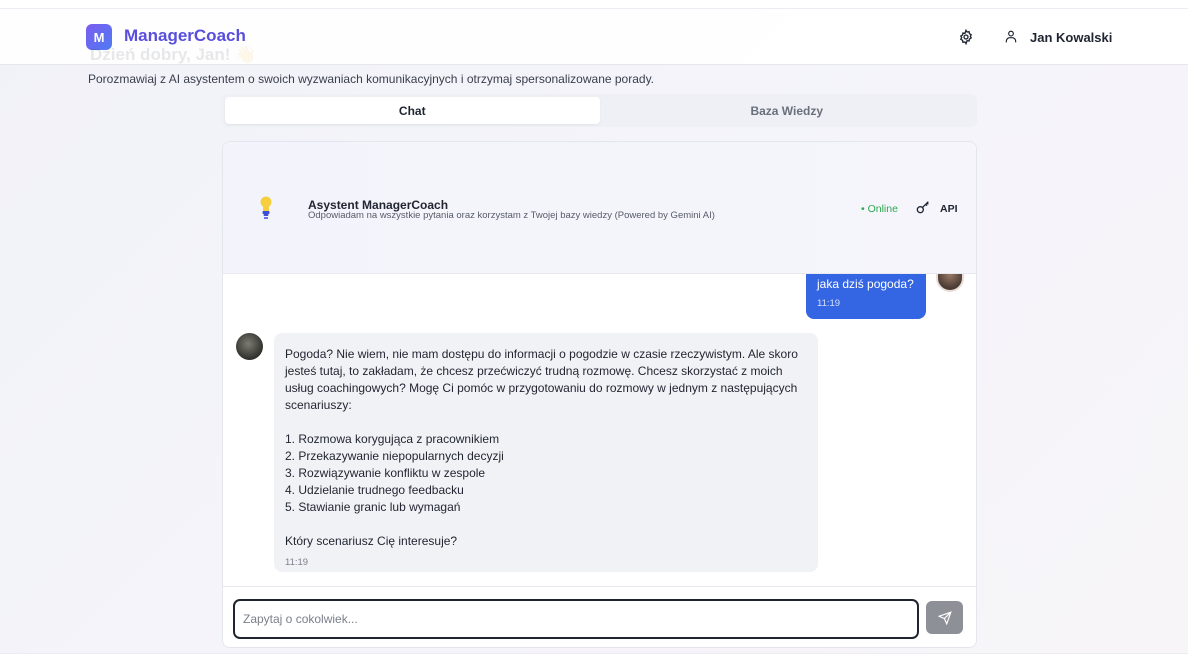 This screenshot has height=660, width=1188. Describe the element at coordinates (949, 209) in the screenshot. I see `api-button: API` at that location.